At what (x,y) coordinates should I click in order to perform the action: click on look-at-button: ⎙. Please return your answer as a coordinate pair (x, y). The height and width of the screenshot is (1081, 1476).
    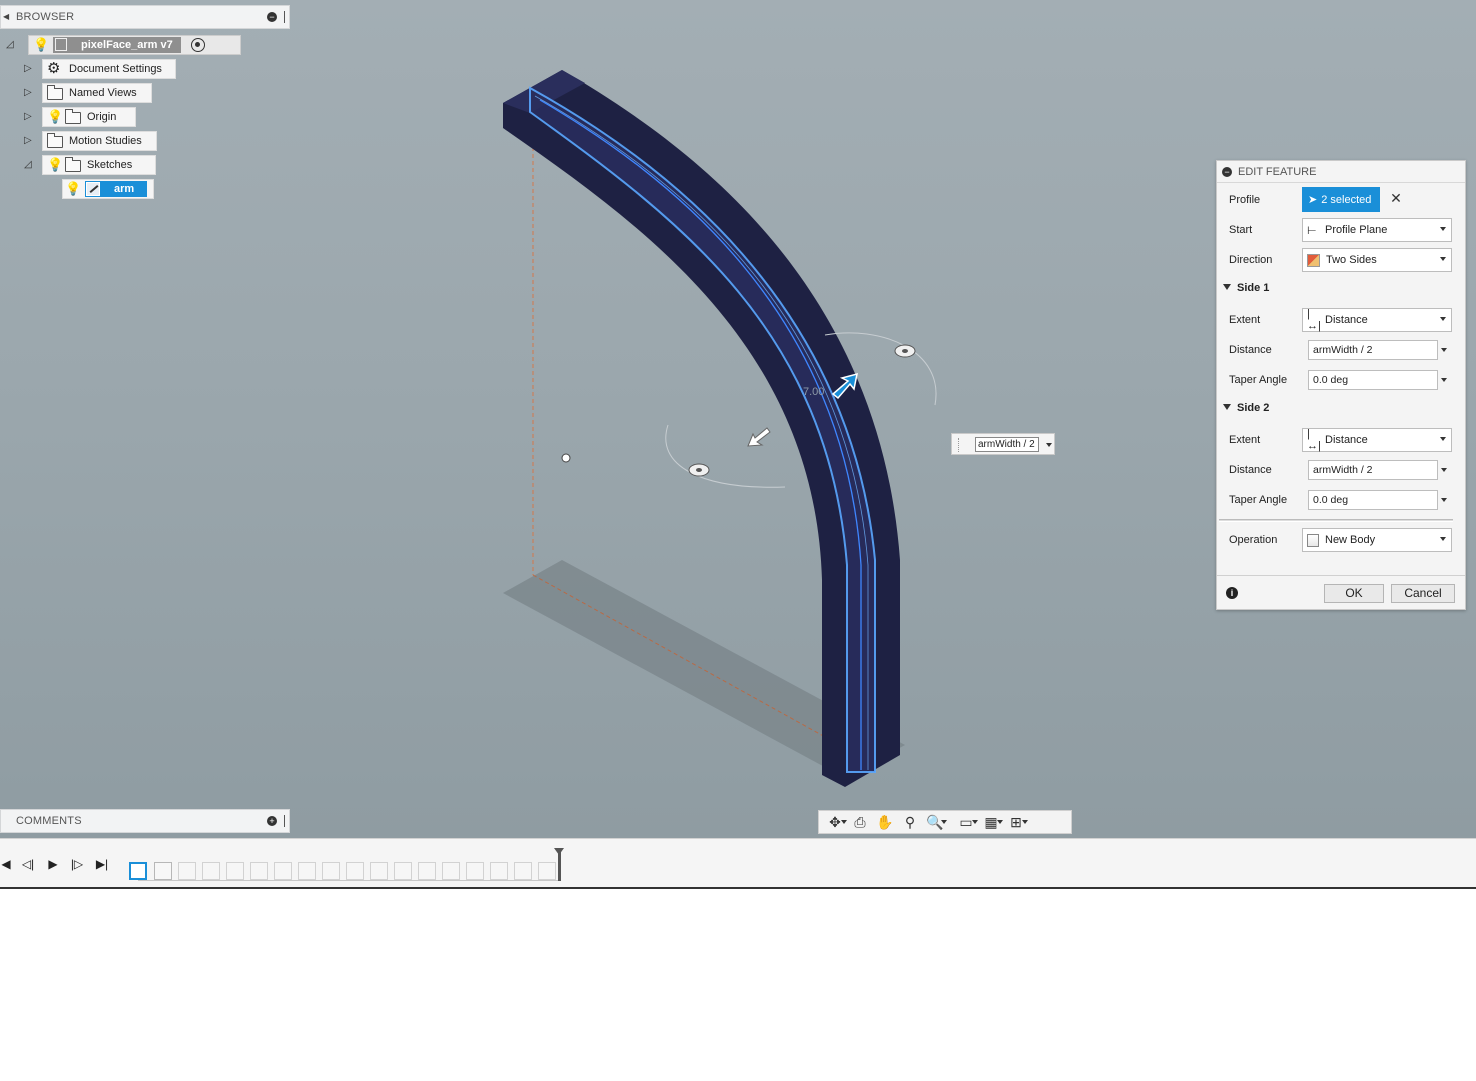
    Looking at the image, I should click on (860, 822).